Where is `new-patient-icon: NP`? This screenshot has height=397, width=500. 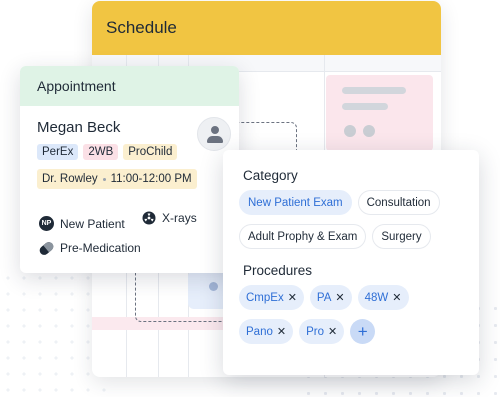 new-patient-icon: NP is located at coordinates (46, 223).